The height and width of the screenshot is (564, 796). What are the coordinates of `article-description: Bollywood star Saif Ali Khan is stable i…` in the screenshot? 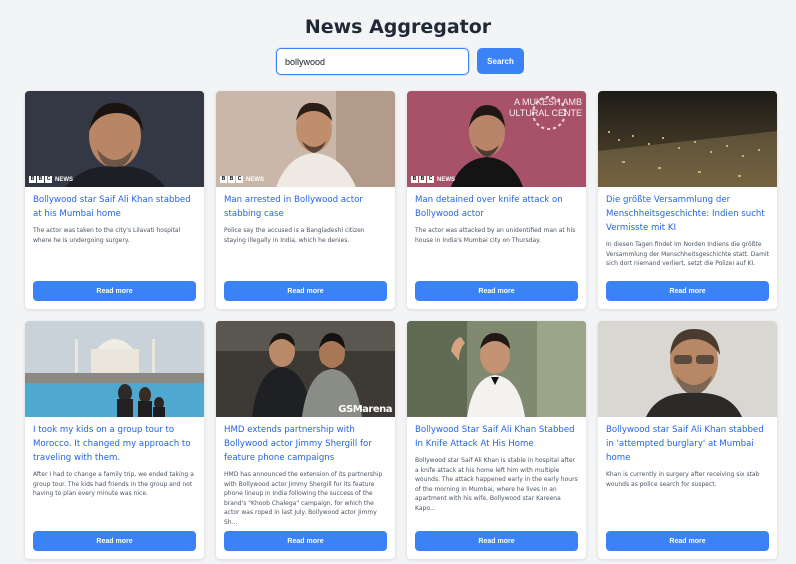 It's located at (496, 484).